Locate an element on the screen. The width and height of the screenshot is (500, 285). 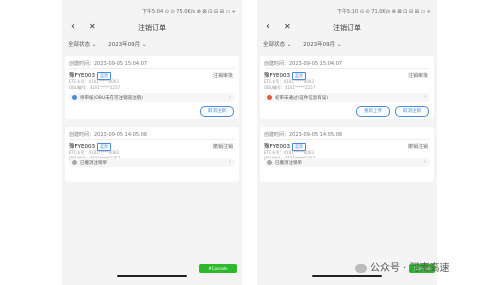
status-bar: 下午5:10 ⊙ ⊙ 71.0K/s ⊗ ⊠ ⊡ ⊟ ⊞ ▭ + is located at coordinates (383, 12).